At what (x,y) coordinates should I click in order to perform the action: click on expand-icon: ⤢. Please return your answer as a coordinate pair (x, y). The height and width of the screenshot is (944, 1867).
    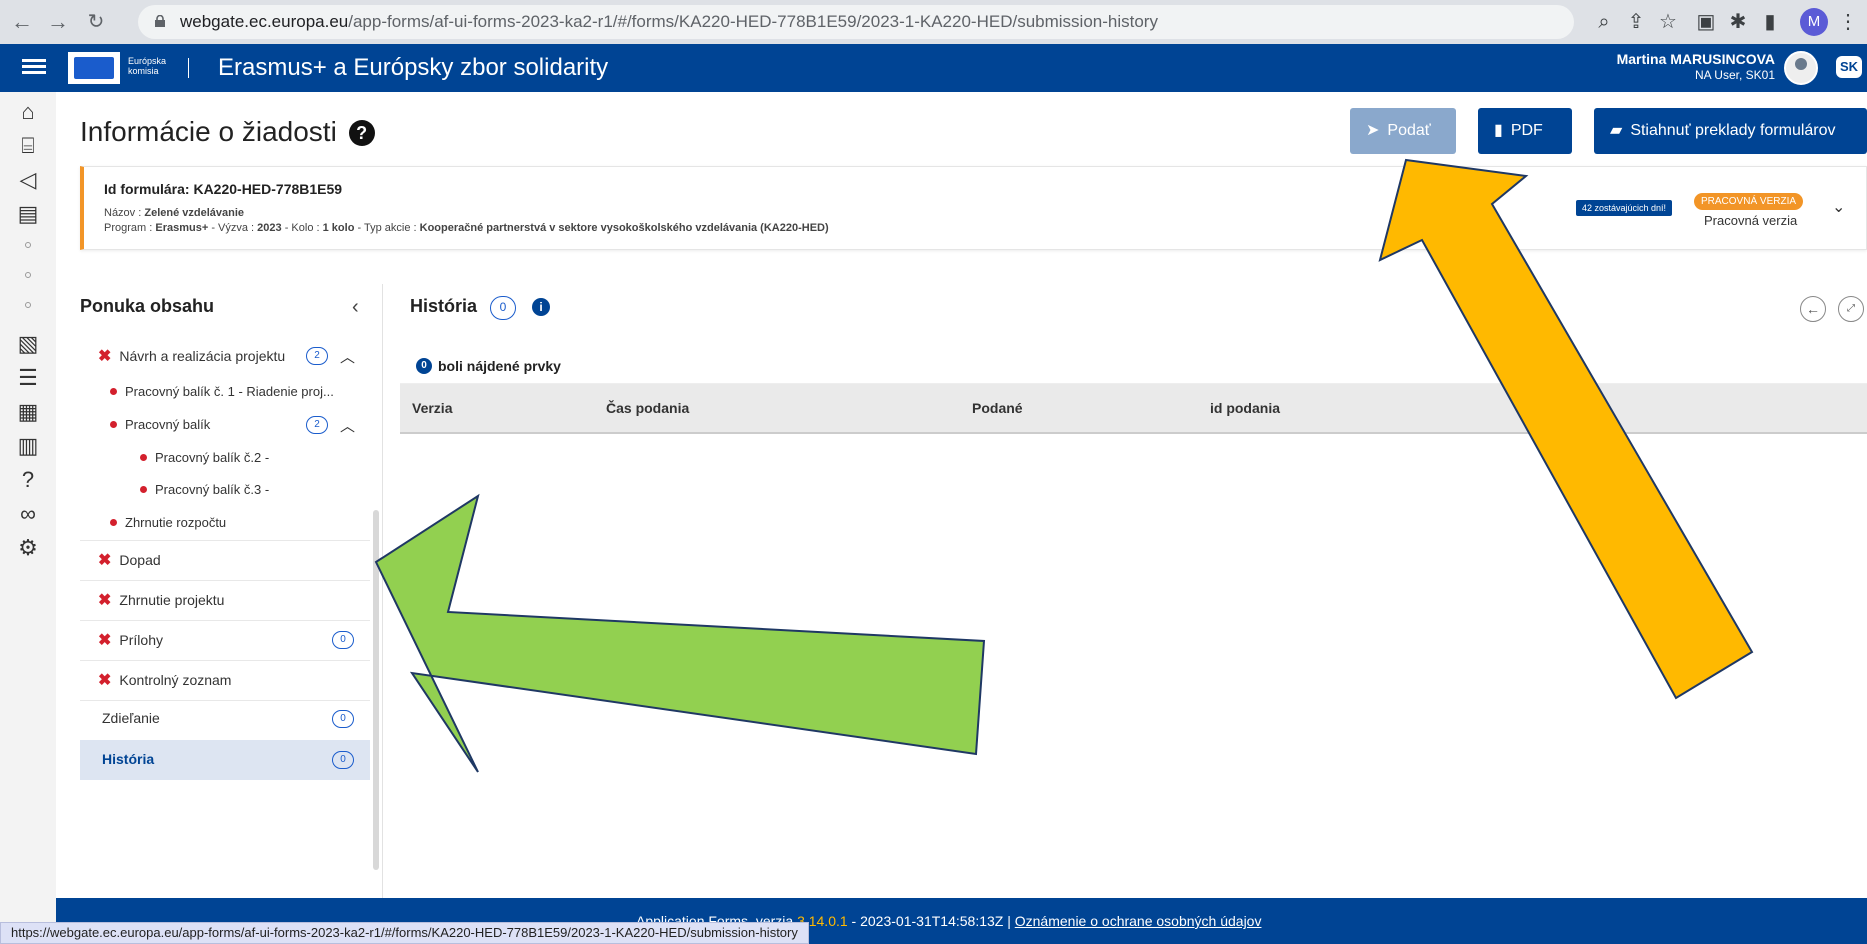
    Looking at the image, I should click on (1851, 309).